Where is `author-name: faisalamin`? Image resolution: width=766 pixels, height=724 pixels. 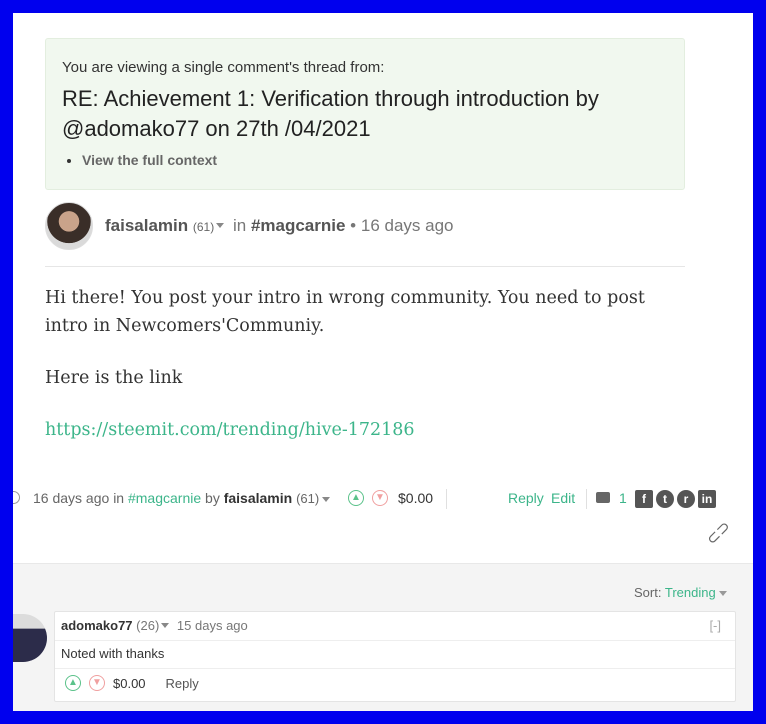
author-name: faisalamin is located at coordinates (146, 225).